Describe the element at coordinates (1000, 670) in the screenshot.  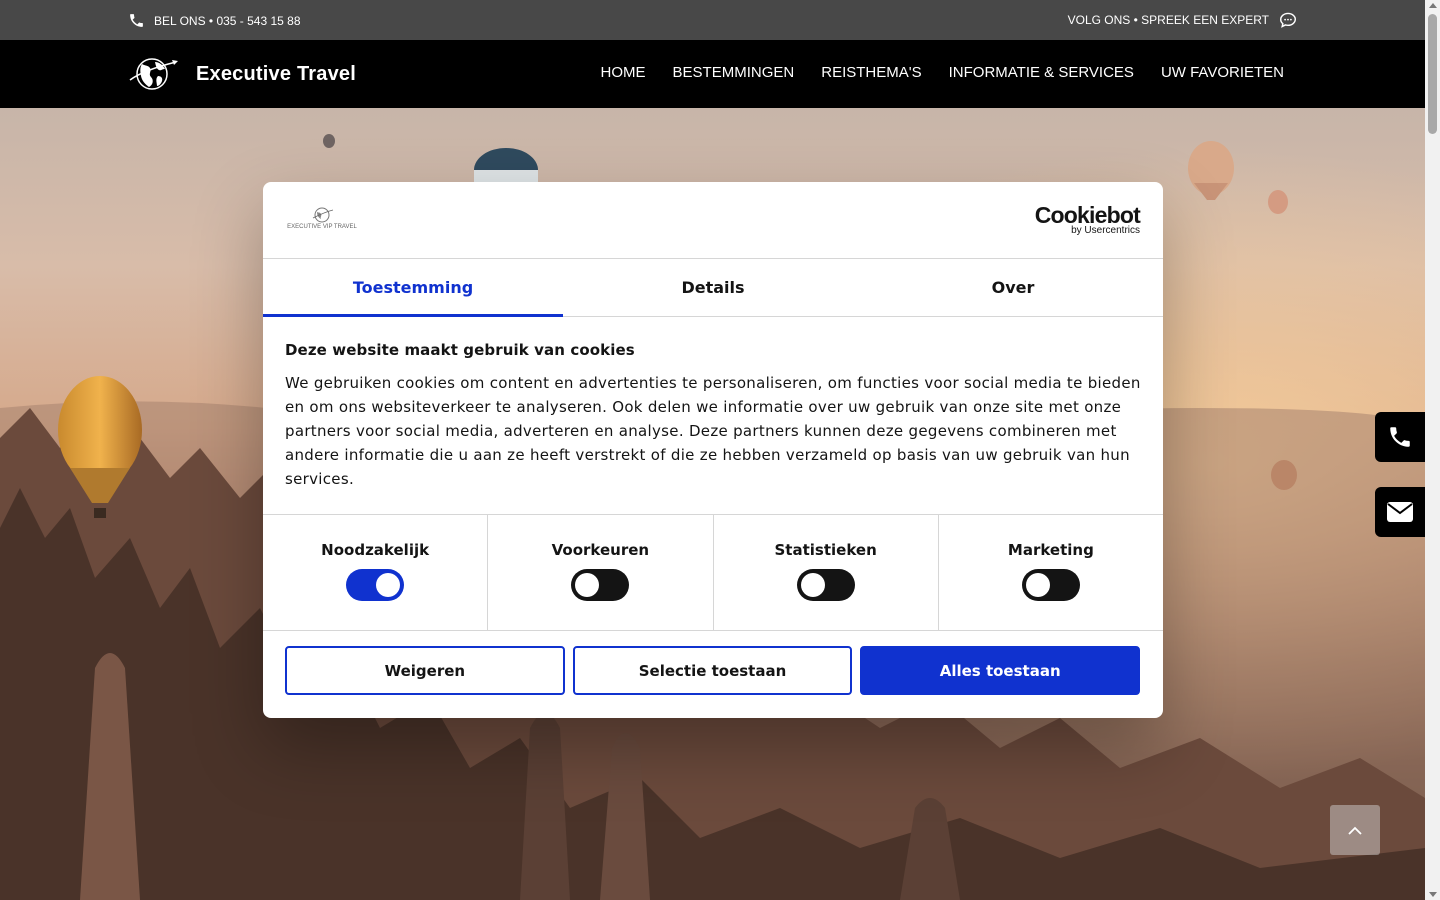
I see `allow-all-button: Alles toestaan` at that location.